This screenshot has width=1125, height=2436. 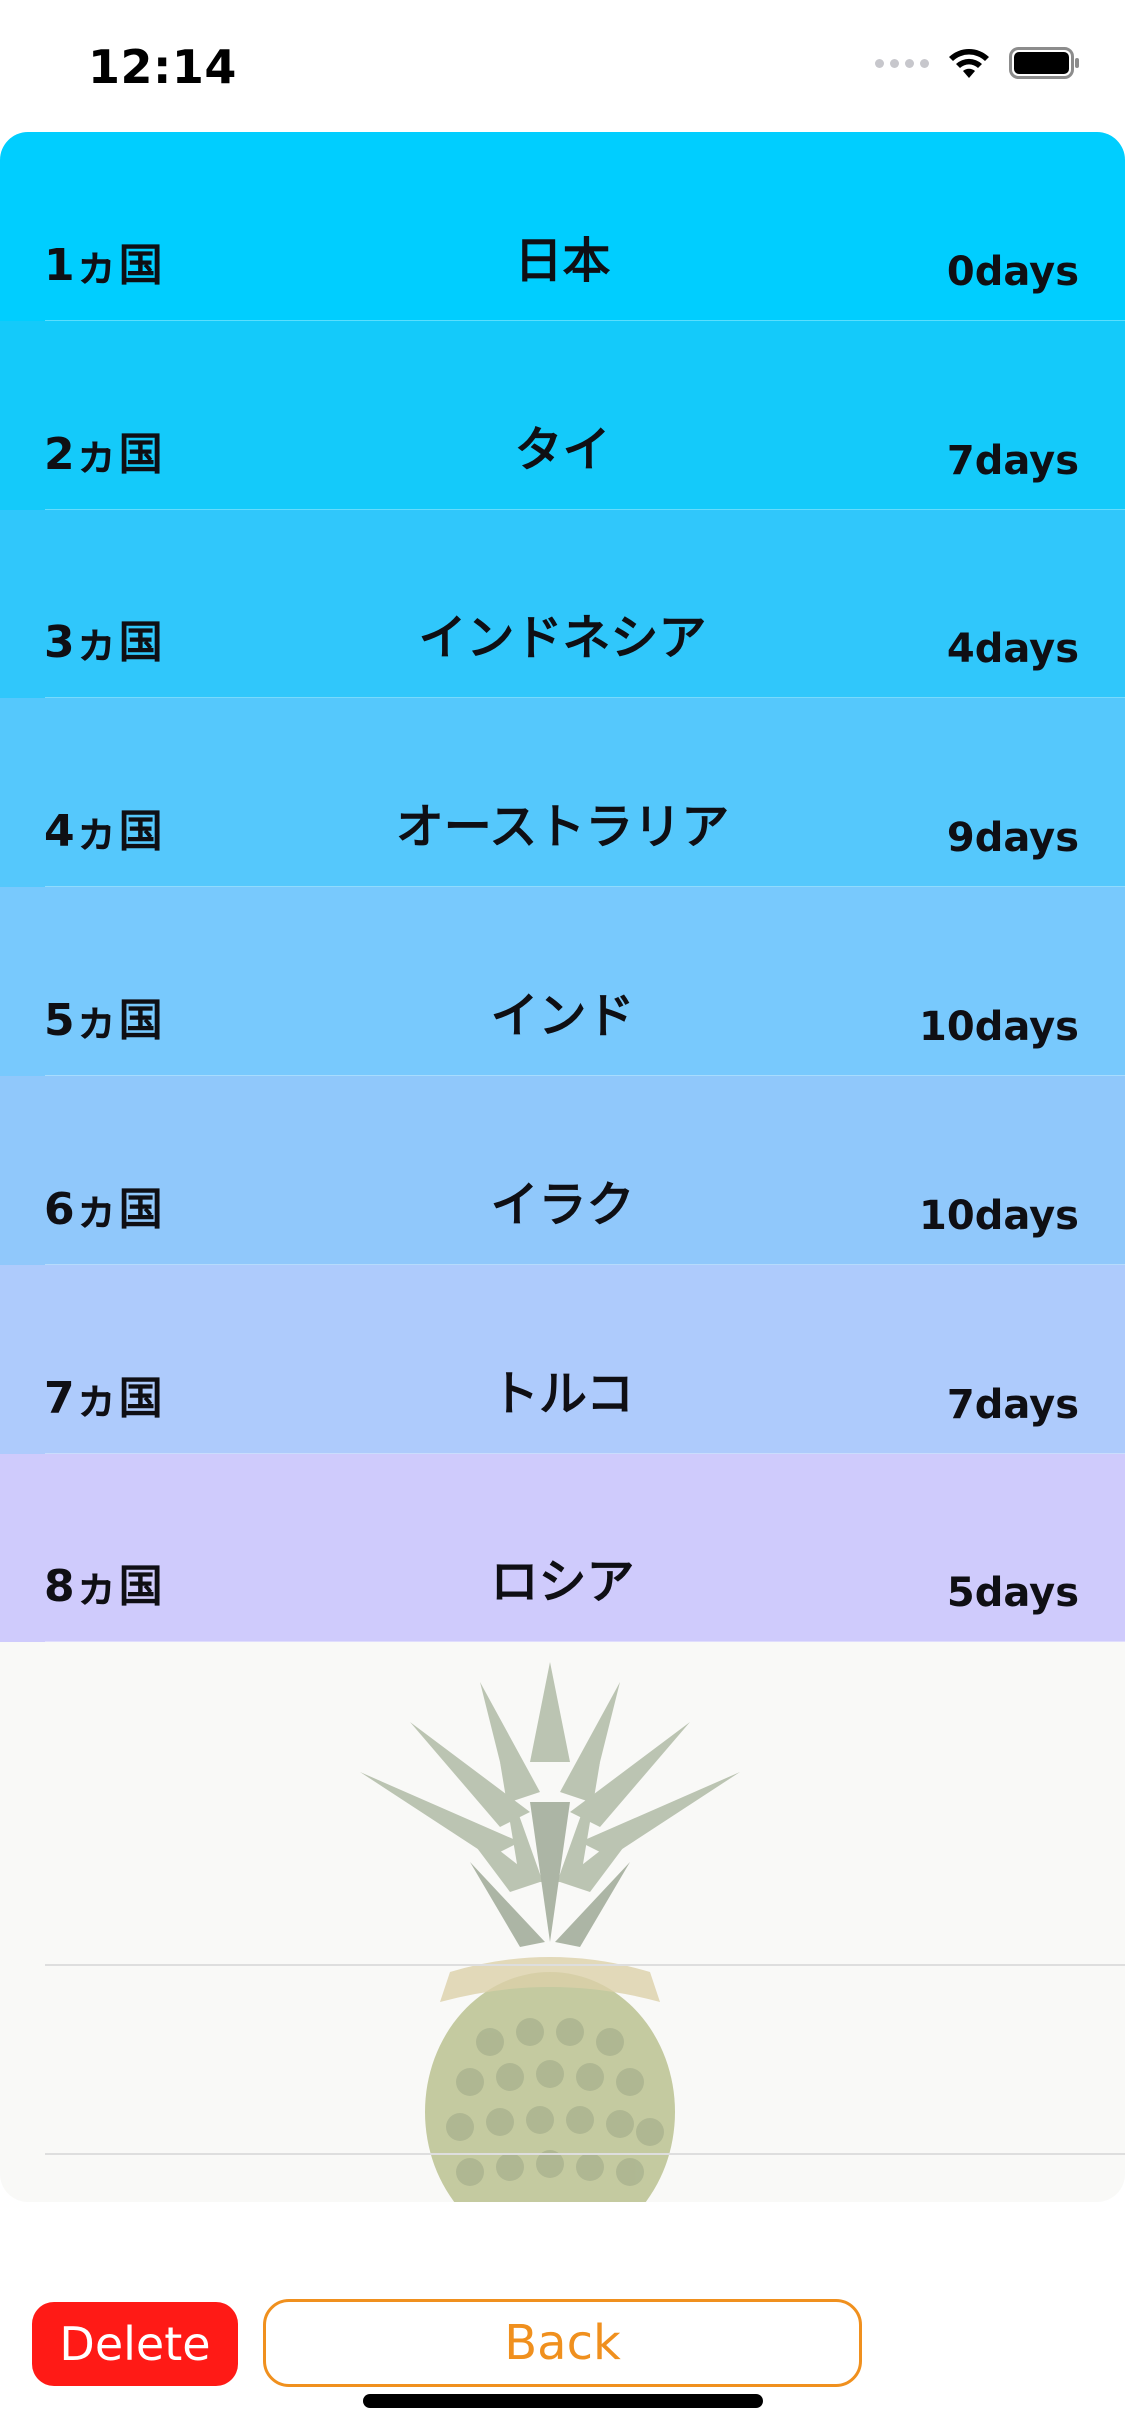 What do you see at coordinates (562, 226) in the screenshot?
I see `trip-row: 1ヵ国 日本 0days` at bounding box center [562, 226].